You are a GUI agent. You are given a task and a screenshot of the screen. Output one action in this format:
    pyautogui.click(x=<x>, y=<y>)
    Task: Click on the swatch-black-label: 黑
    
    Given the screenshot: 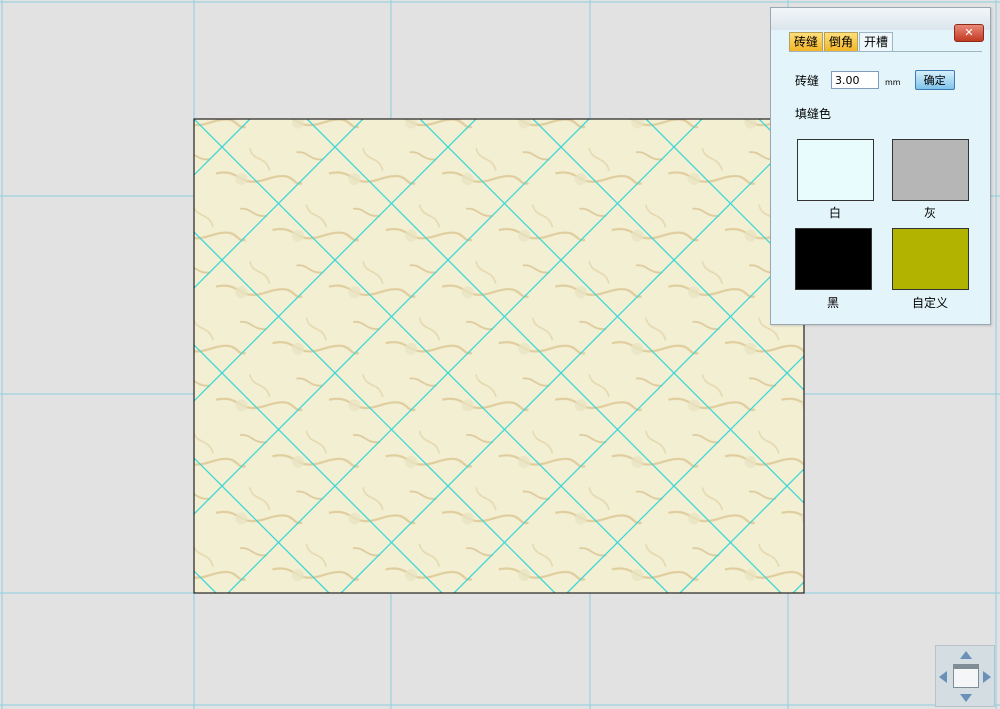 What is the action you would take?
    pyautogui.click(x=832, y=303)
    